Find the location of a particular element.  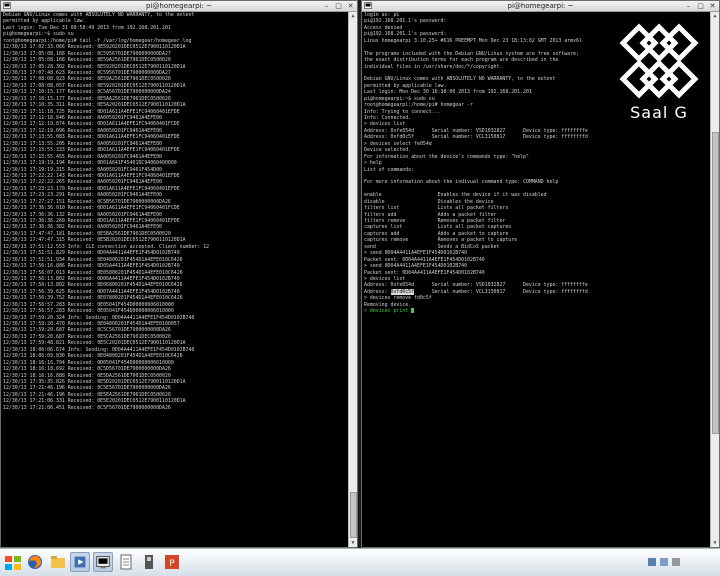

logo-mark-icon is located at coordinates (659, 61).